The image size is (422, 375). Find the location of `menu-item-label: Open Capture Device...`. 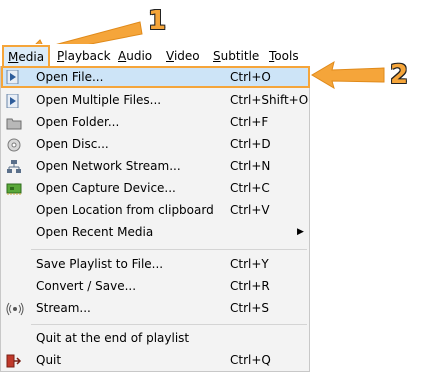

menu-item-label: Open Capture Device... is located at coordinates (106, 188).